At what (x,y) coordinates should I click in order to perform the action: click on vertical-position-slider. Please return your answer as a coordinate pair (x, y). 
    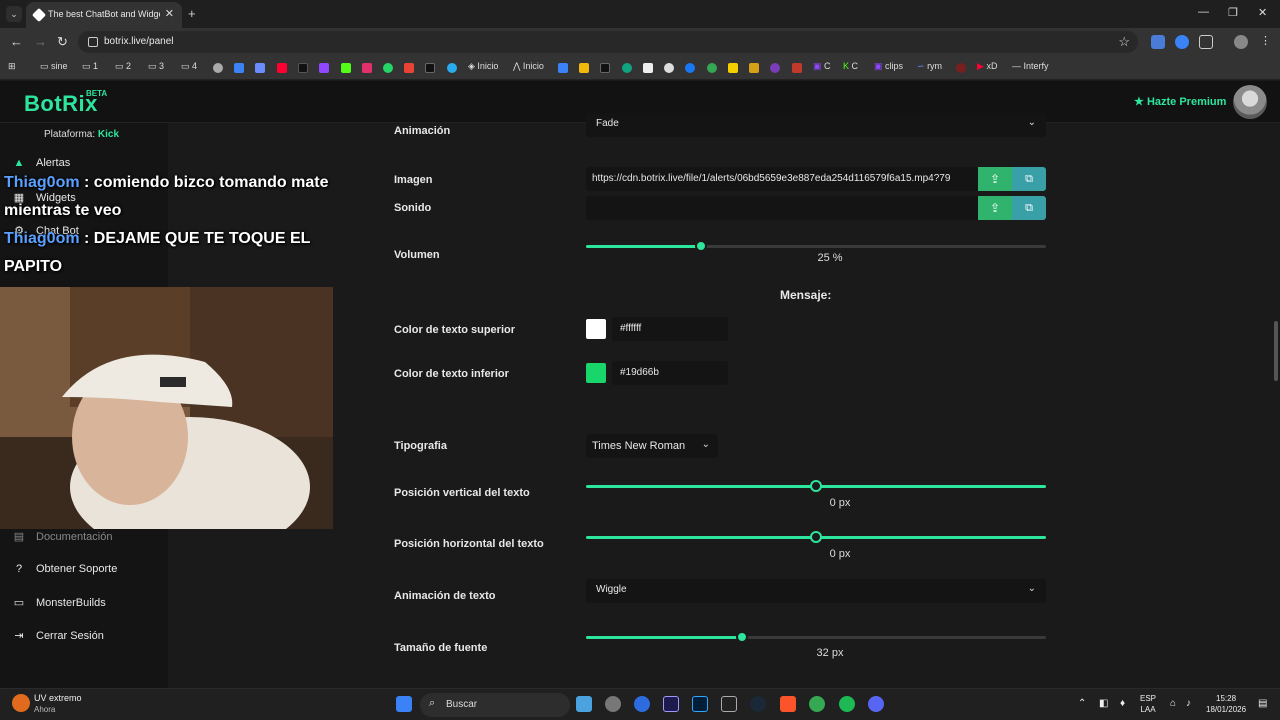
    Looking at the image, I should click on (816, 486).